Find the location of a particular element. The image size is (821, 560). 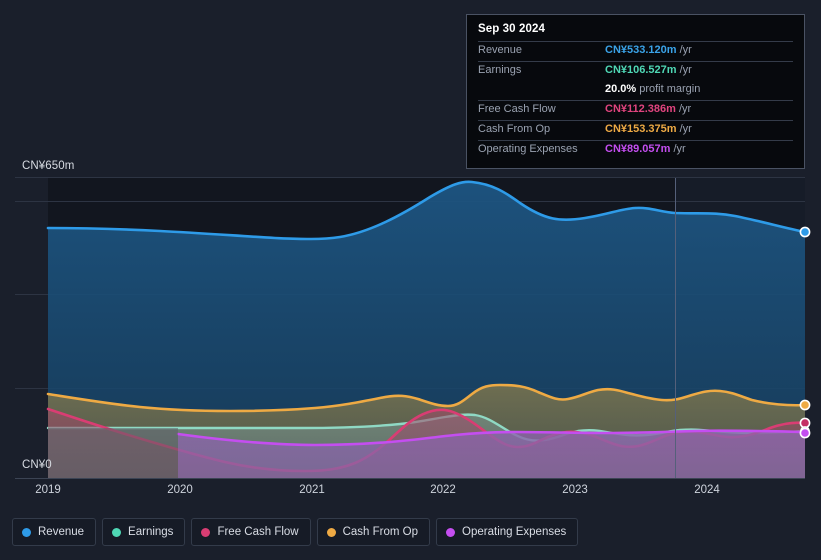

tooltip-row-free-cash-flow: Free Cash Flow CN¥112.386m /yr is located at coordinates (635, 110).